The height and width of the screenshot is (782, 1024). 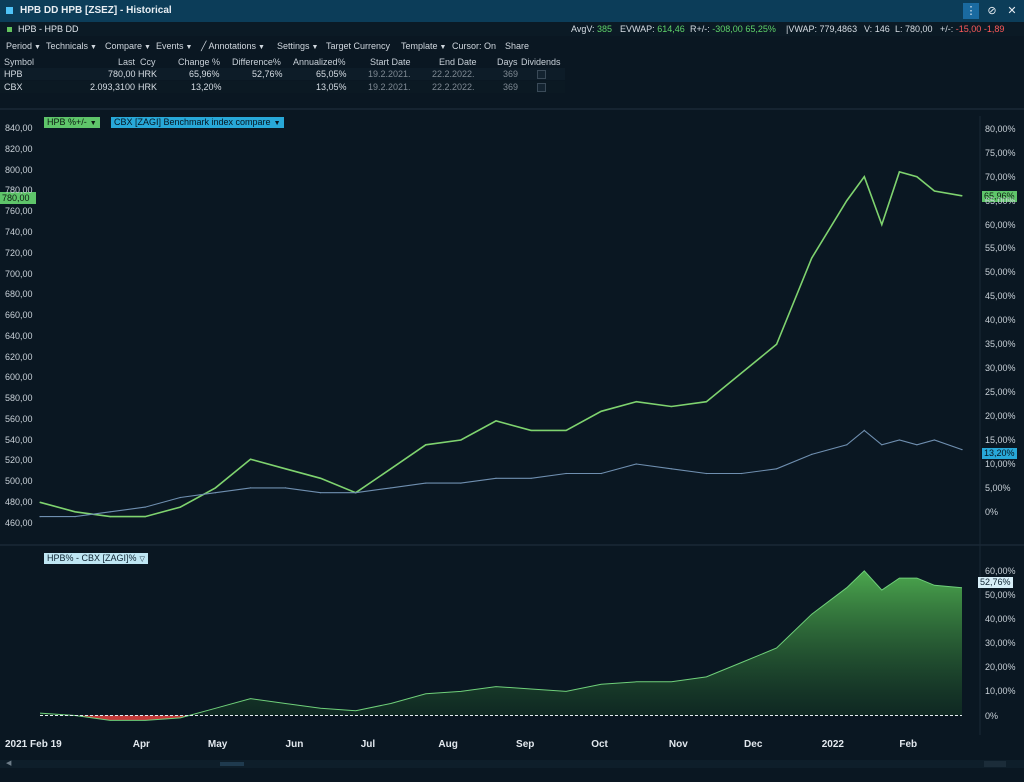 What do you see at coordinates (96, 558) in the screenshot?
I see `legend-difference: HPB% - CBX [ZAGI]% ▽` at bounding box center [96, 558].